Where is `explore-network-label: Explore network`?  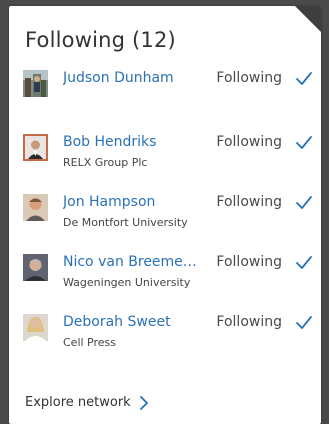 explore-network-label: Explore network is located at coordinates (78, 402).